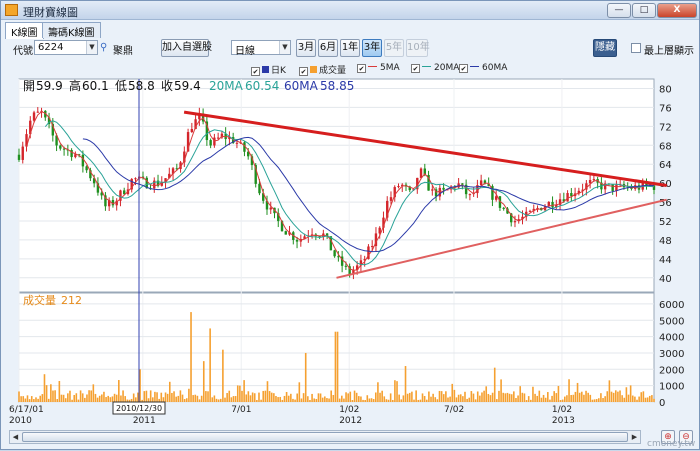 This screenshot has width=700, height=451. What do you see at coordinates (563, 421) in the screenshot?
I see `year-tick-label: 2013` at bounding box center [563, 421].